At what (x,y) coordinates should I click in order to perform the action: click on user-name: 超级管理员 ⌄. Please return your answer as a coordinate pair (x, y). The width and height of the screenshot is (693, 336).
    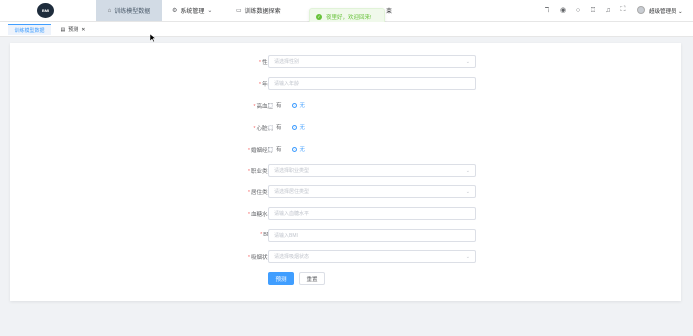
    Looking at the image, I should click on (666, 11).